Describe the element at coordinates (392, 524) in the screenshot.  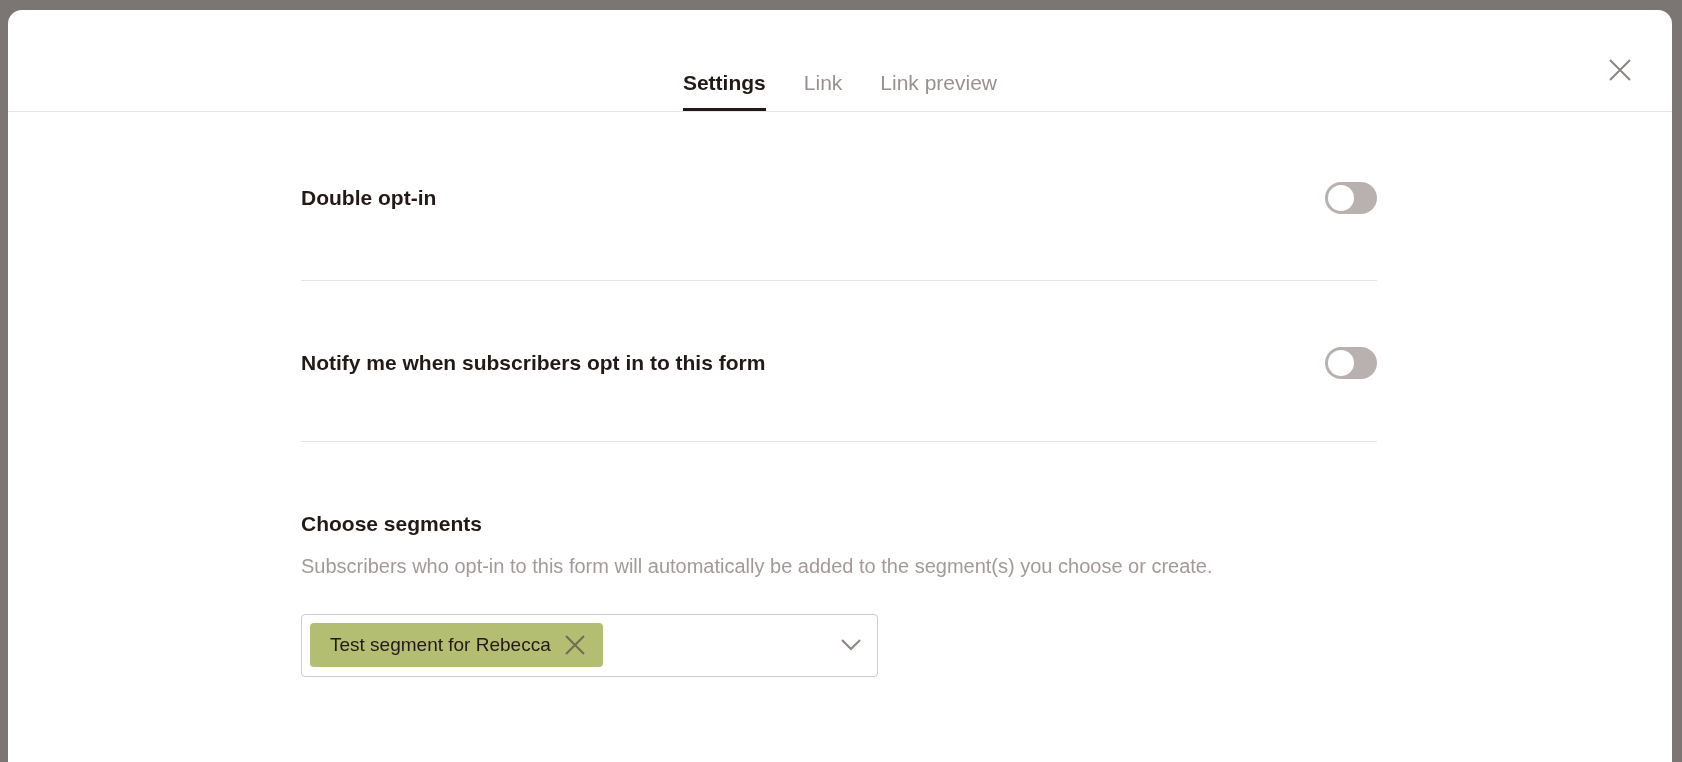
I see `section-title: Choose segments` at that location.